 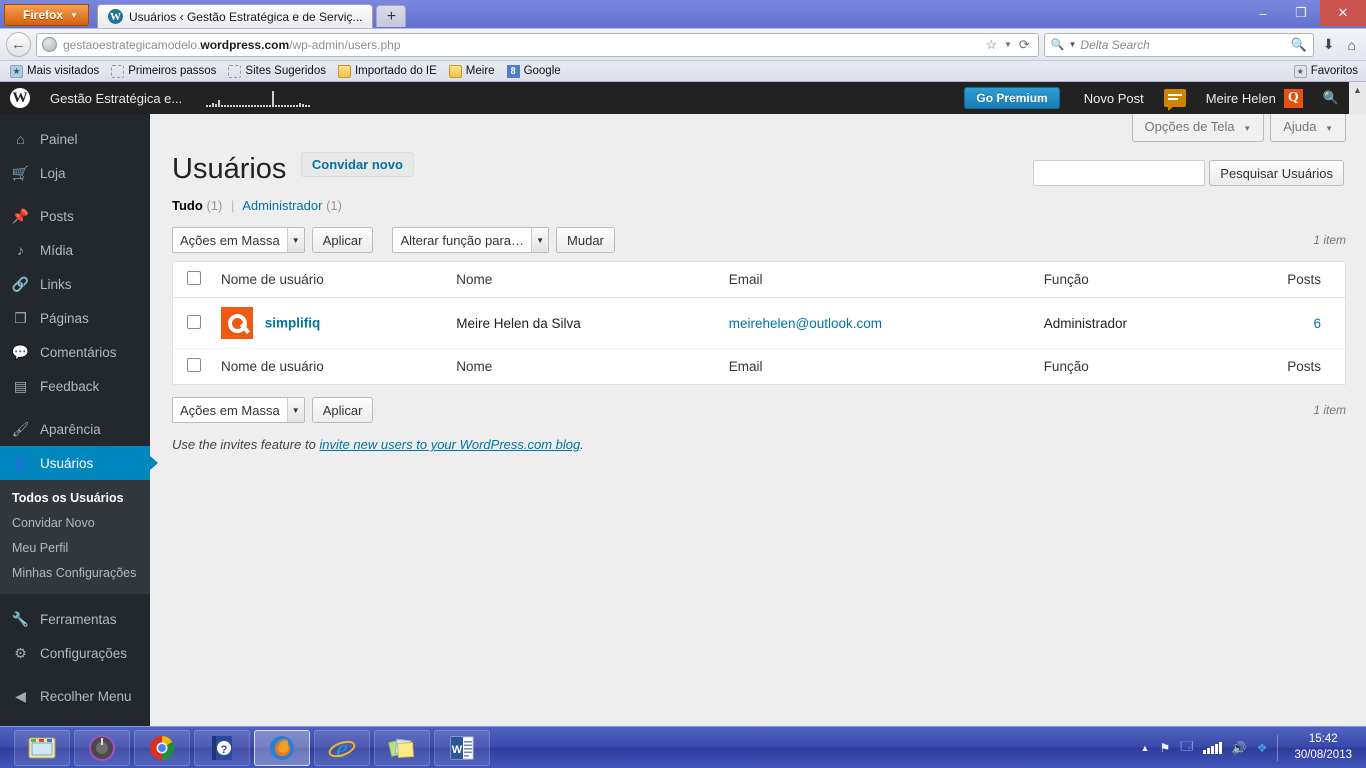 What do you see at coordinates (1343, 13) in the screenshot?
I see `close-button: ✕` at bounding box center [1343, 13].